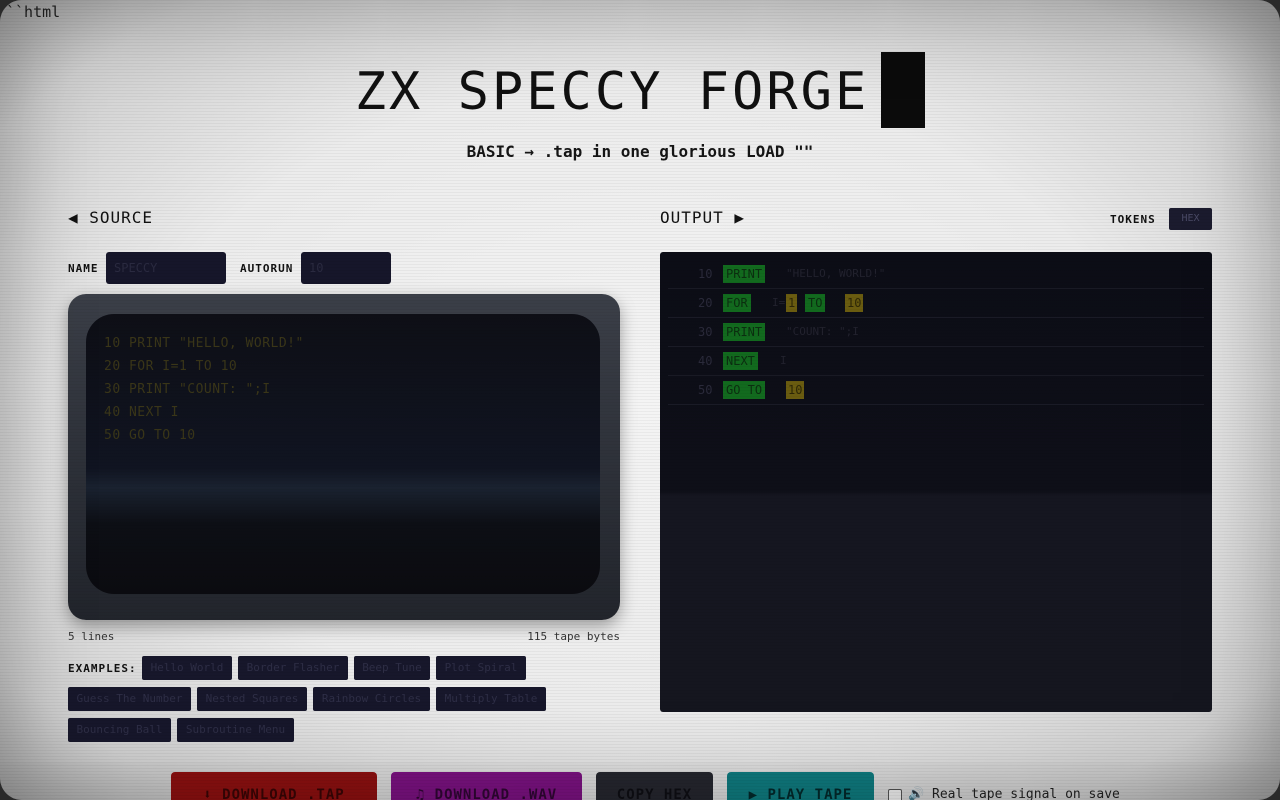 This screenshot has height=800, width=1280. I want to click on output-heading: OUTPUT ▶, so click(703, 217).